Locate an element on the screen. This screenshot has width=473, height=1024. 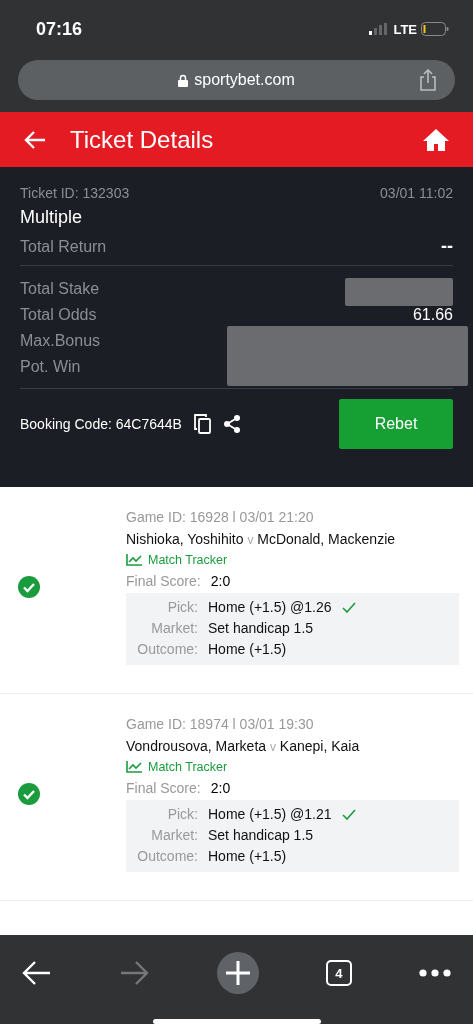
share-icon is located at coordinates (231, 424).